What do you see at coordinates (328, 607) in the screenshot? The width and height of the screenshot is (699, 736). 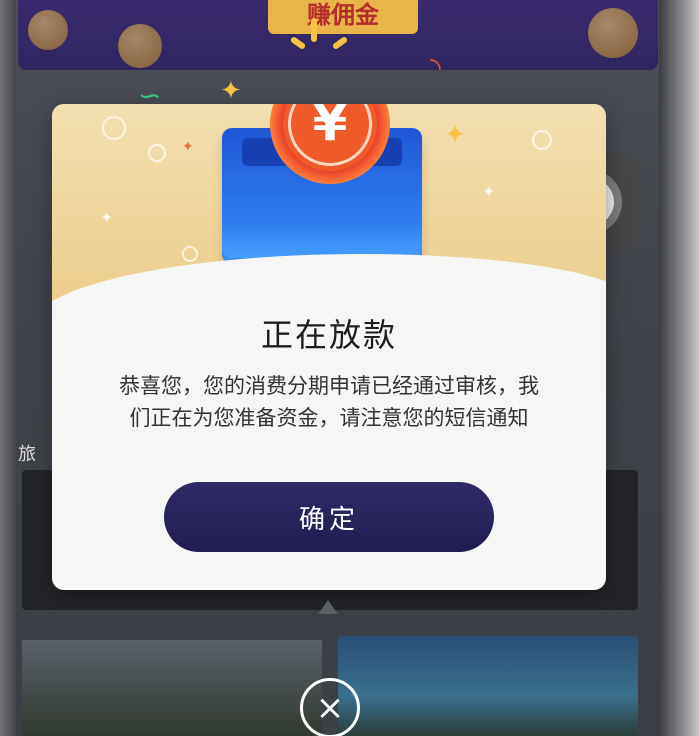 I see `popover-pointer` at bounding box center [328, 607].